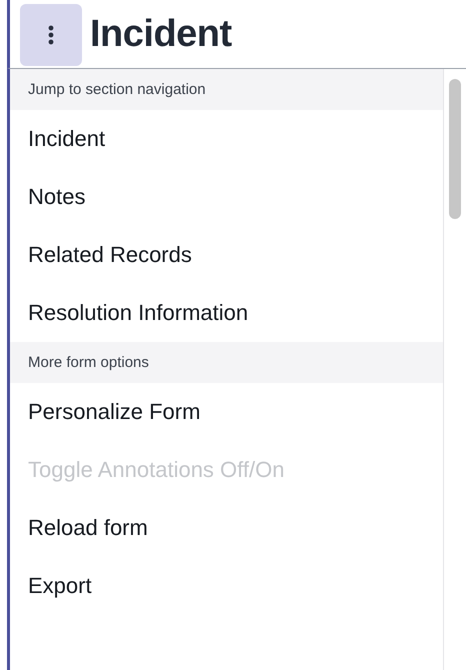 The width and height of the screenshot is (466, 670). What do you see at coordinates (226, 412) in the screenshot?
I see `menu-item: Personalize Form` at bounding box center [226, 412].